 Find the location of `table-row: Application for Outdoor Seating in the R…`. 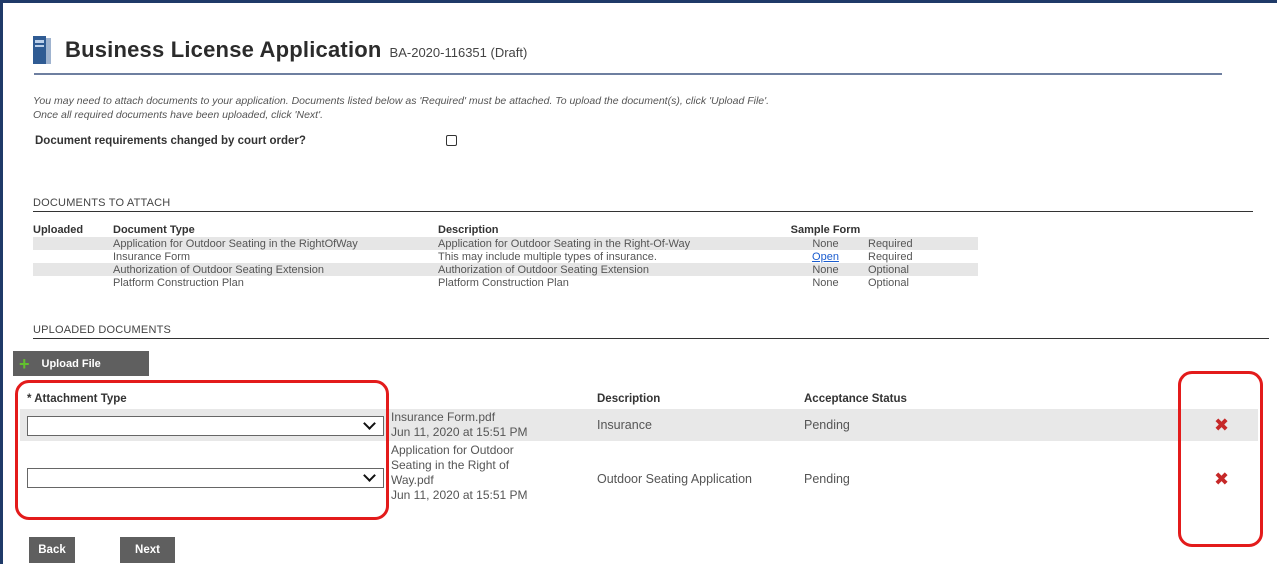

table-row: Application for Outdoor Seating in the R… is located at coordinates (505, 243).